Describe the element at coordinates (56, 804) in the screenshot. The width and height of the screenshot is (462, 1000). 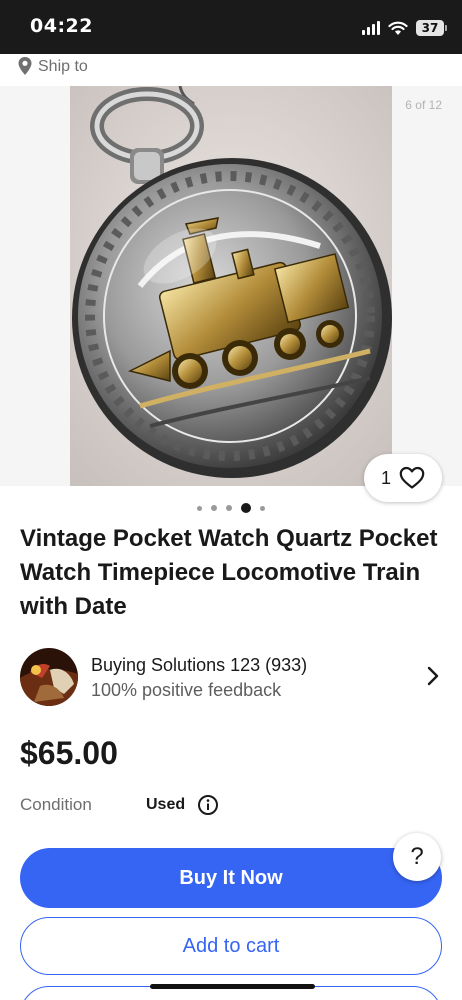
I see `condition-label: Condition` at that location.